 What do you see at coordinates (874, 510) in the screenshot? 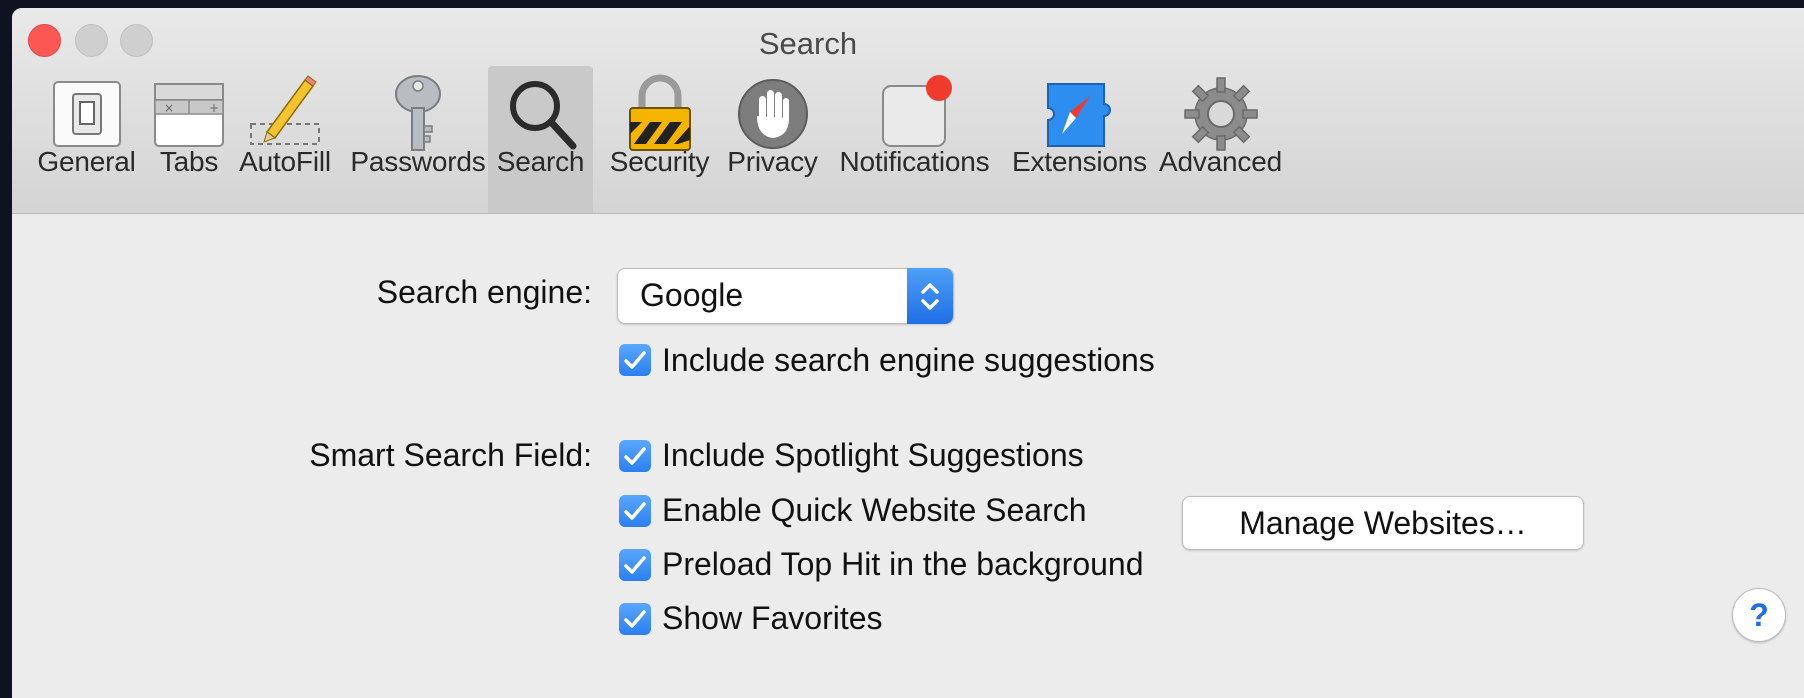
I see `quick-website-search-label: Enable Quick Website Search` at bounding box center [874, 510].